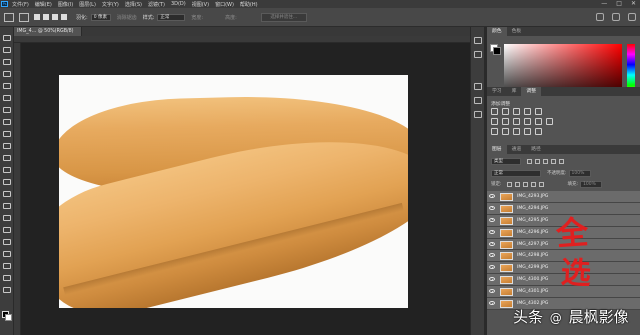  What do you see at coordinates (545, 161) in the screenshot?
I see `filter-type-icon` at bounding box center [545, 161].